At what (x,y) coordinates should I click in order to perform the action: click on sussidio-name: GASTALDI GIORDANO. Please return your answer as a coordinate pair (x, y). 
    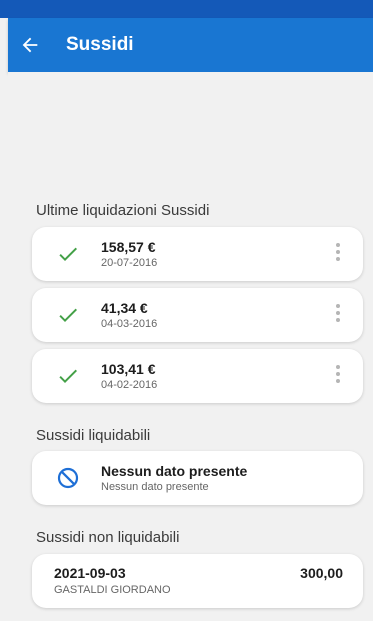
    Looking at the image, I should click on (112, 590).